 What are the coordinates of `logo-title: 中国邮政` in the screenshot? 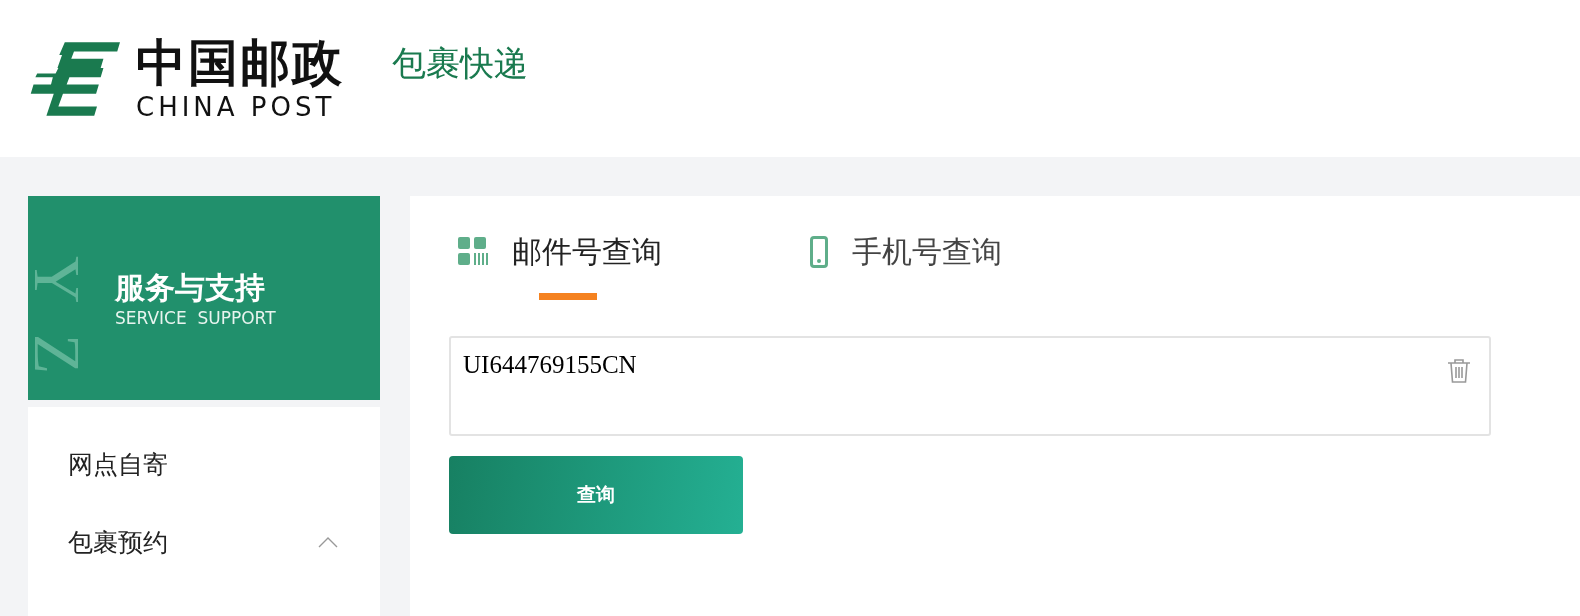 It's located at (240, 62).